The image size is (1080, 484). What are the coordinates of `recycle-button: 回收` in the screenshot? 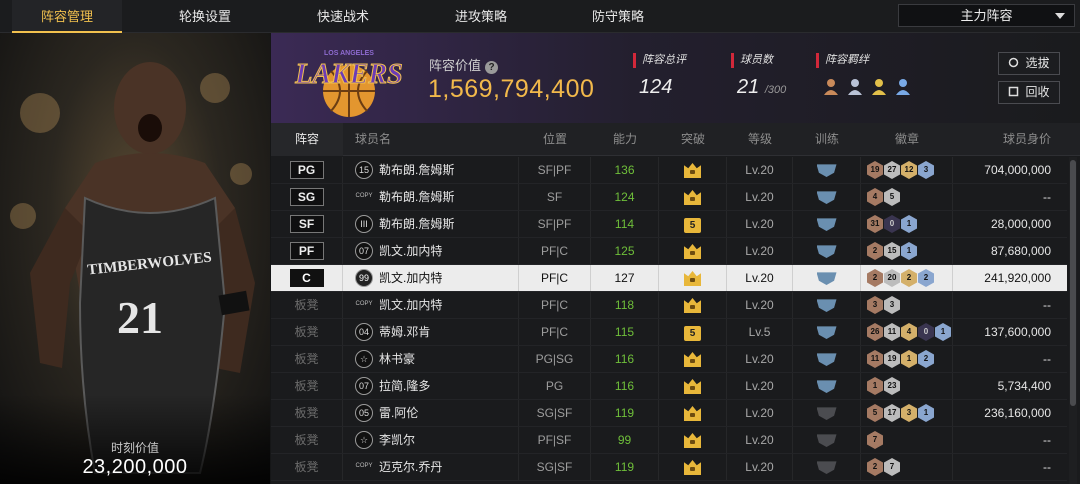 It's located at (1029, 92).